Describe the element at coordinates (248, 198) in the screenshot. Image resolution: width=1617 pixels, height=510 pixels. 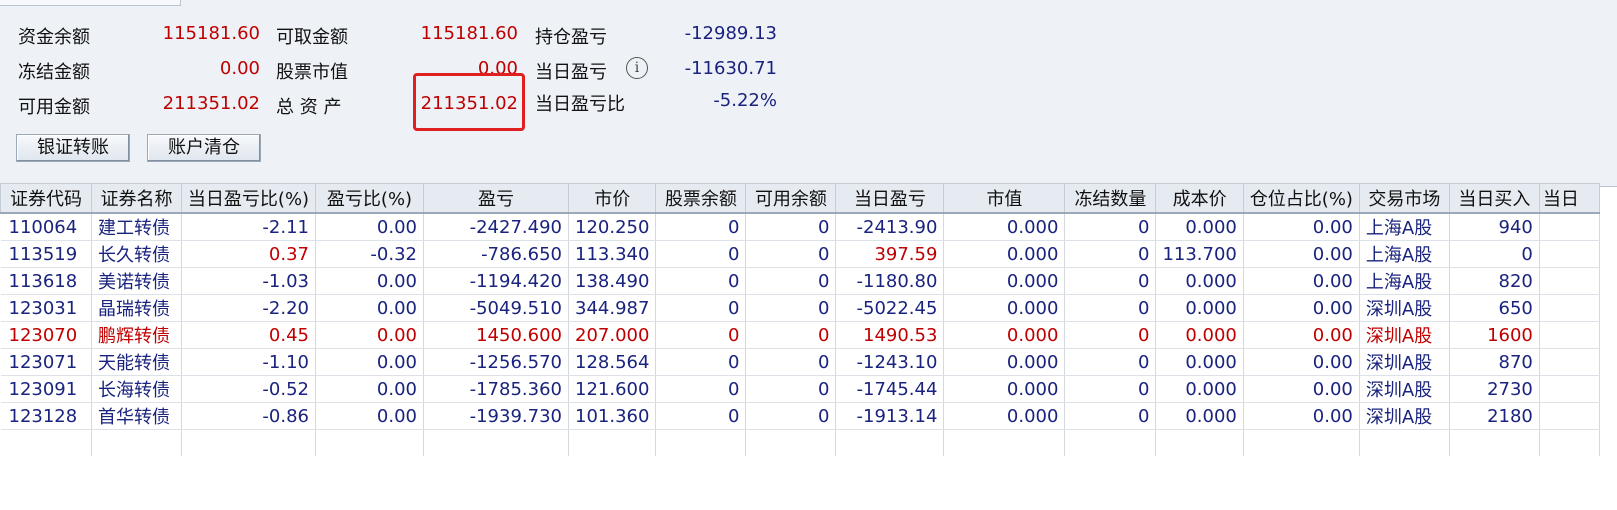
I see `column-header: 当日盈亏比(%)` at that location.